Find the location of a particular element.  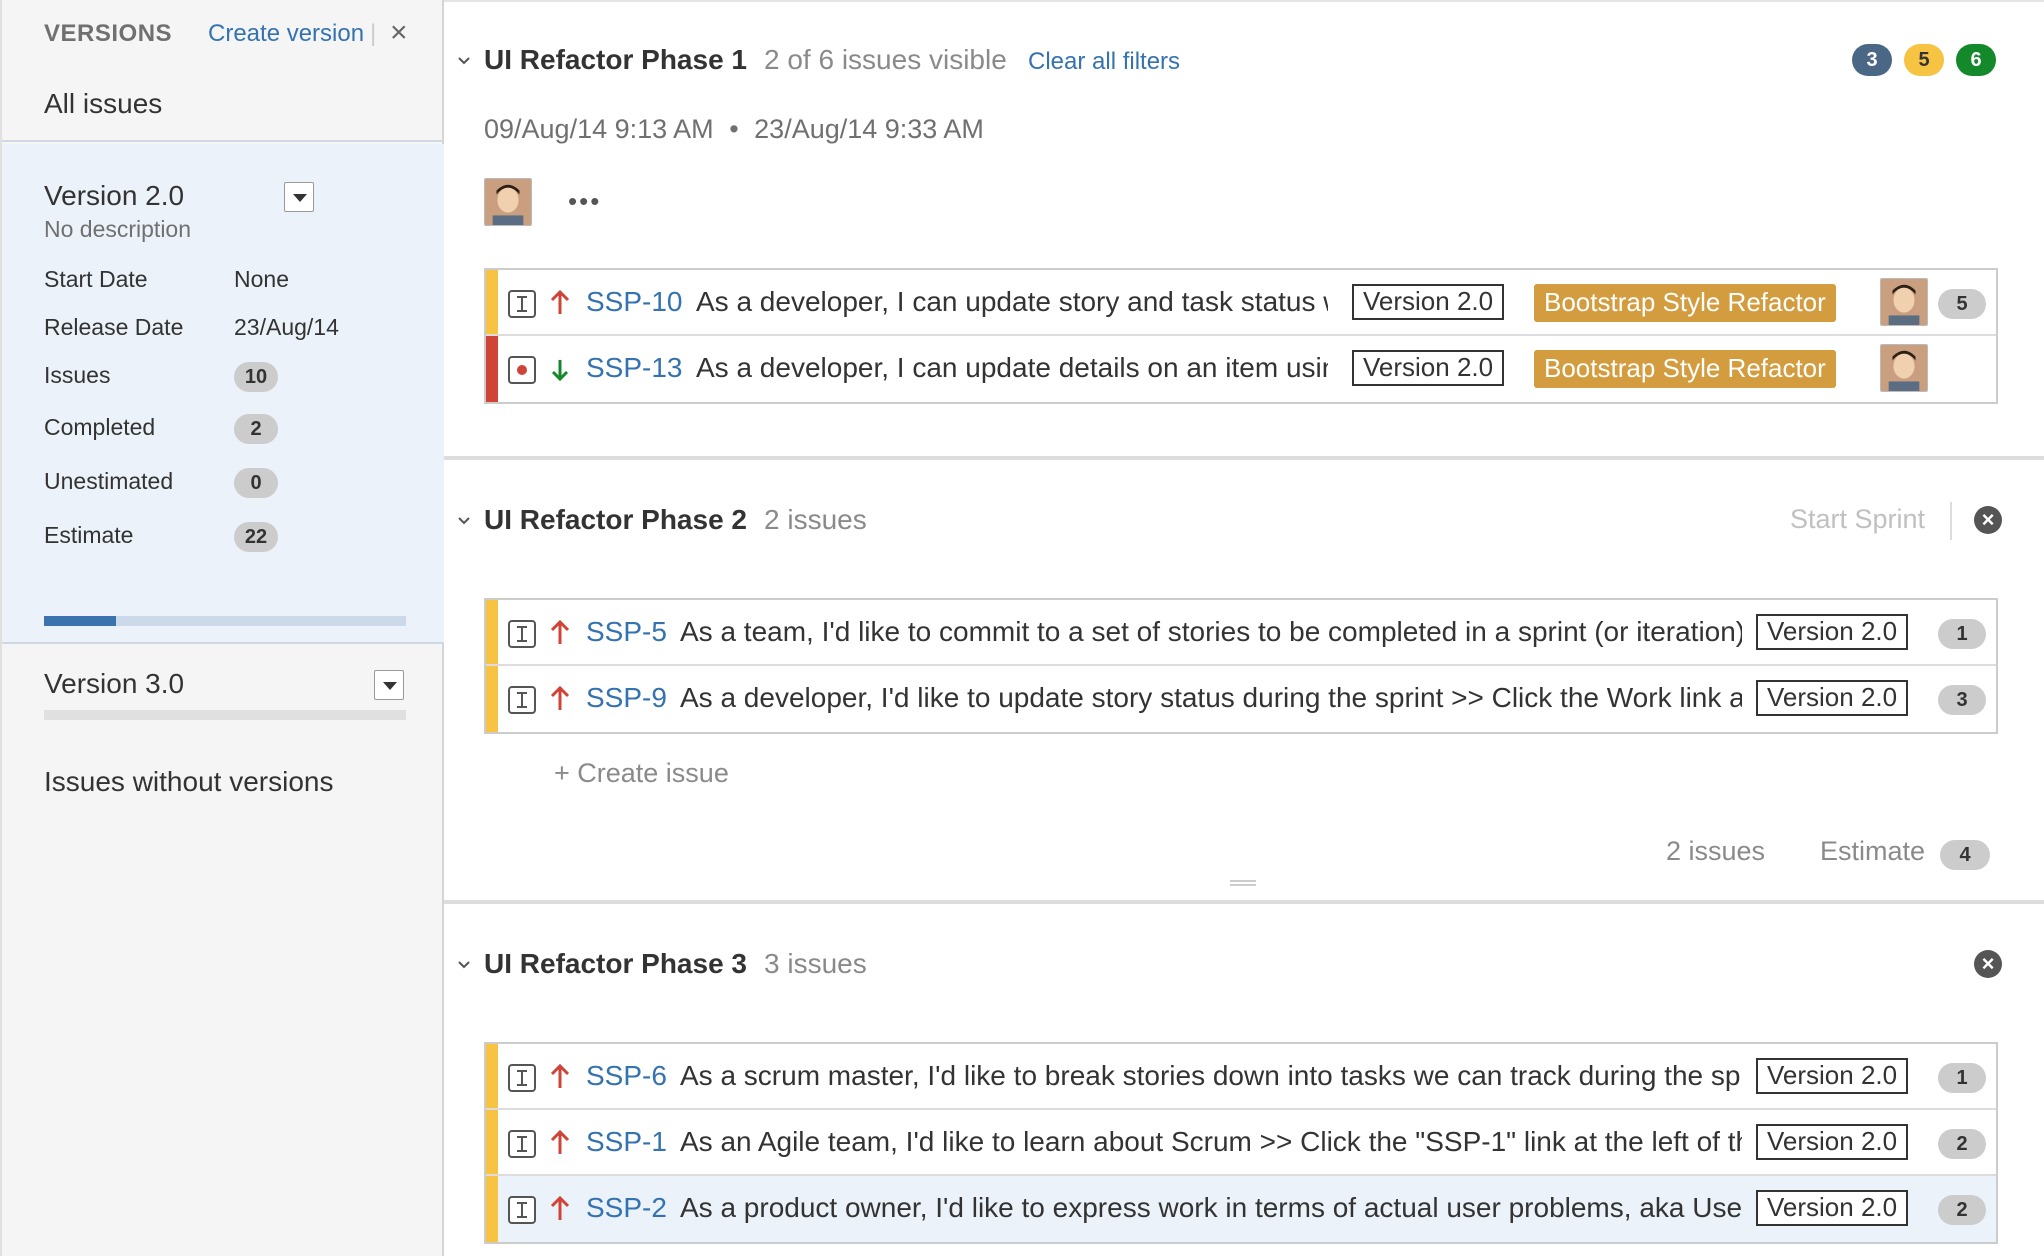

estimate-label: Estimate is located at coordinates (89, 535).